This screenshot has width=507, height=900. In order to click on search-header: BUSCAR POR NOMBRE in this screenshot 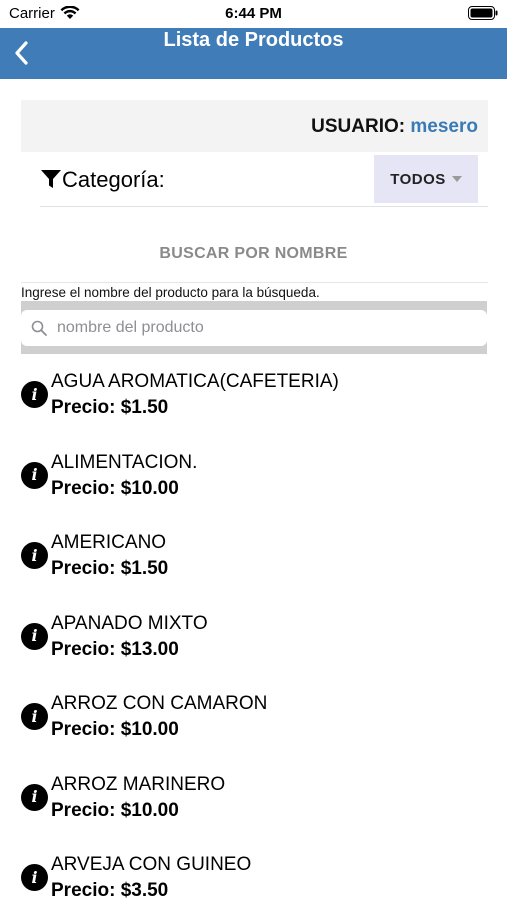, I will do `click(253, 253)`.